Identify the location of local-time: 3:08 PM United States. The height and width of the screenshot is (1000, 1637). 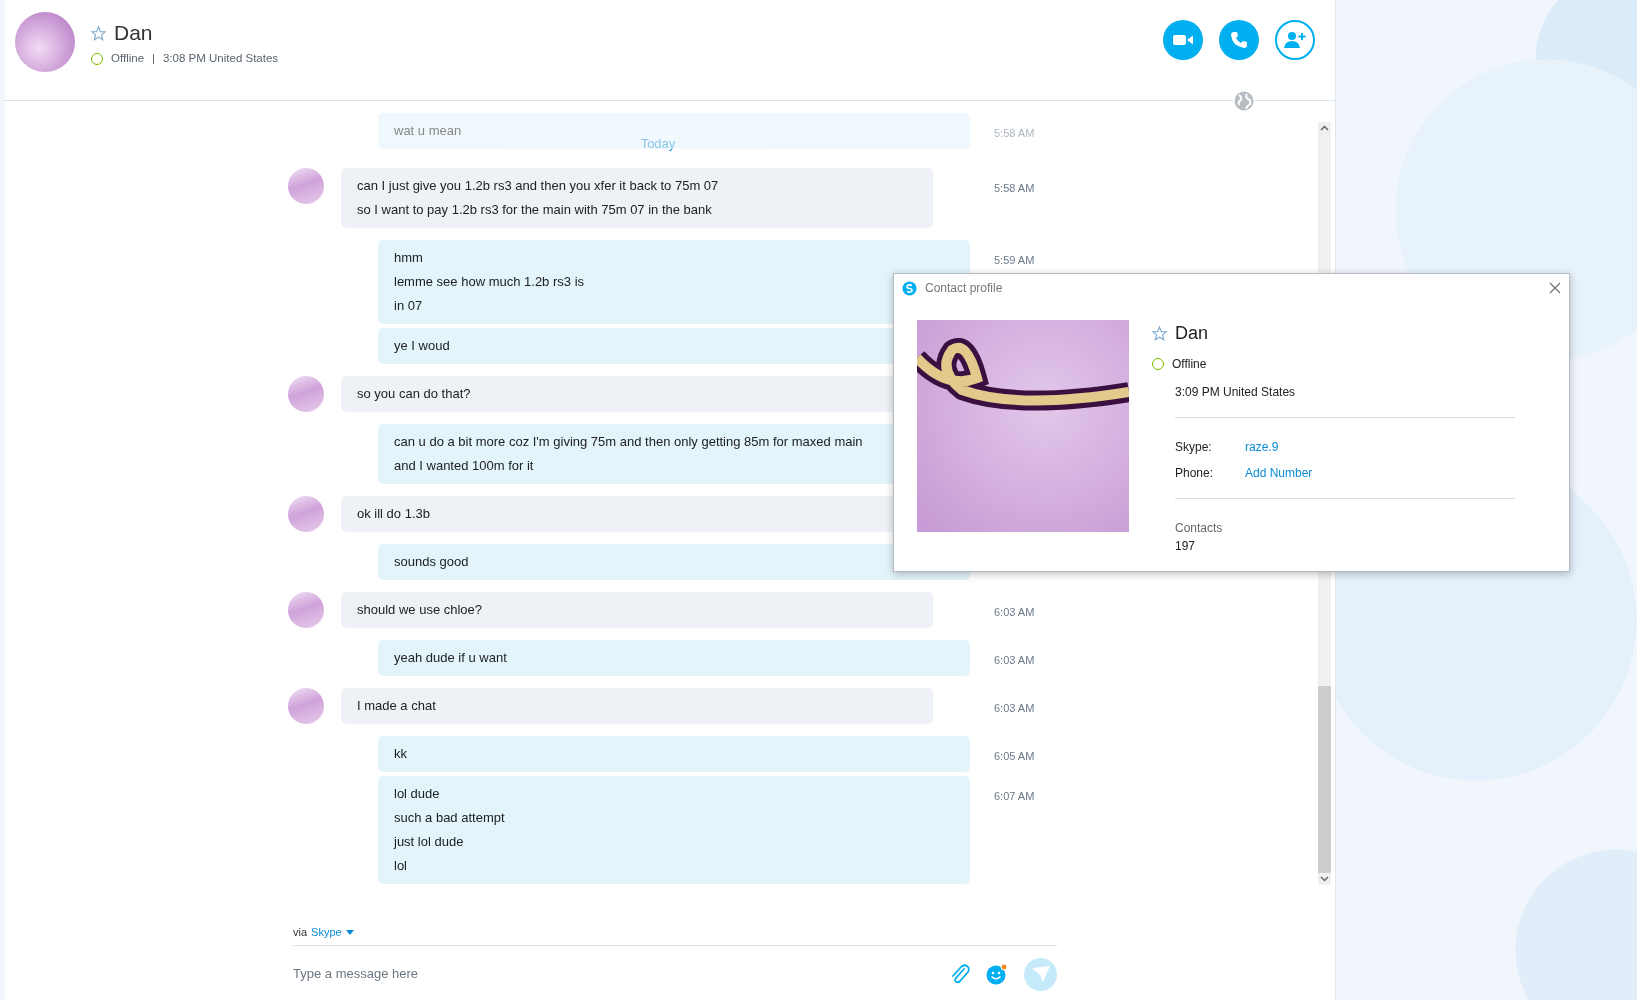
(221, 58).